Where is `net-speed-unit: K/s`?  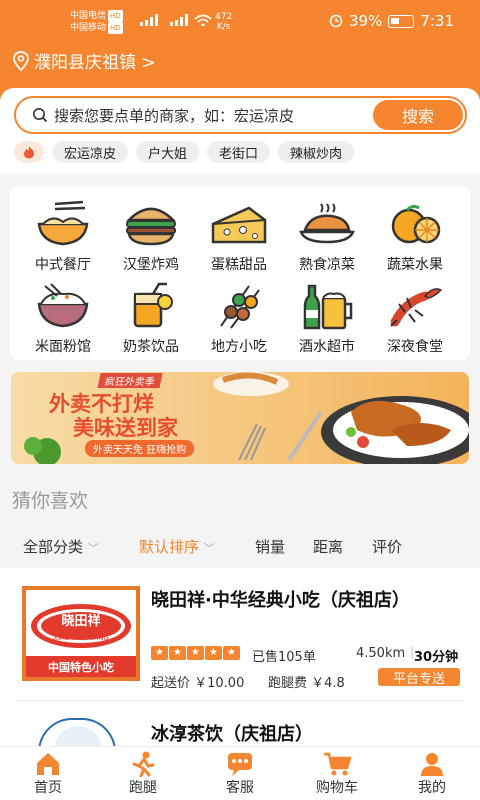
net-speed-unit: K/s is located at coordinates (223, 27).